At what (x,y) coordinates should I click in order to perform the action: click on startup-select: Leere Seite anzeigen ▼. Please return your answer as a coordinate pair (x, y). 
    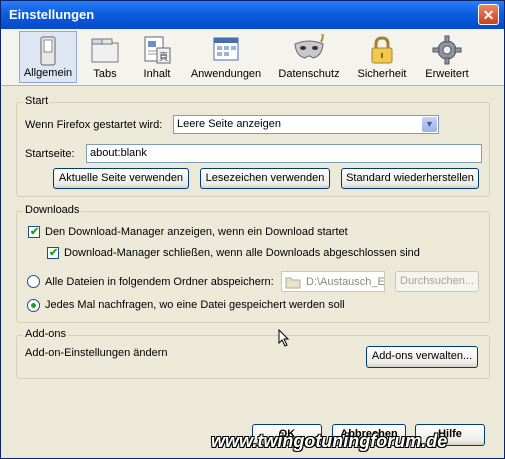
    Looking at the image, I should click on (306, 124).